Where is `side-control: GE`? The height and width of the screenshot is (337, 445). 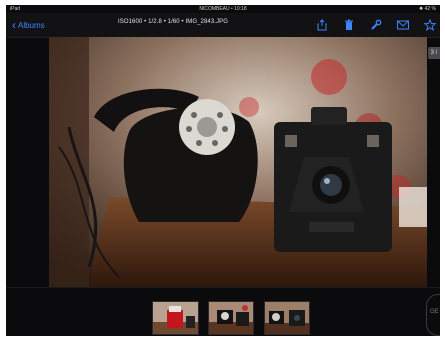 side-control: GE is located at coordinates (433, 315).